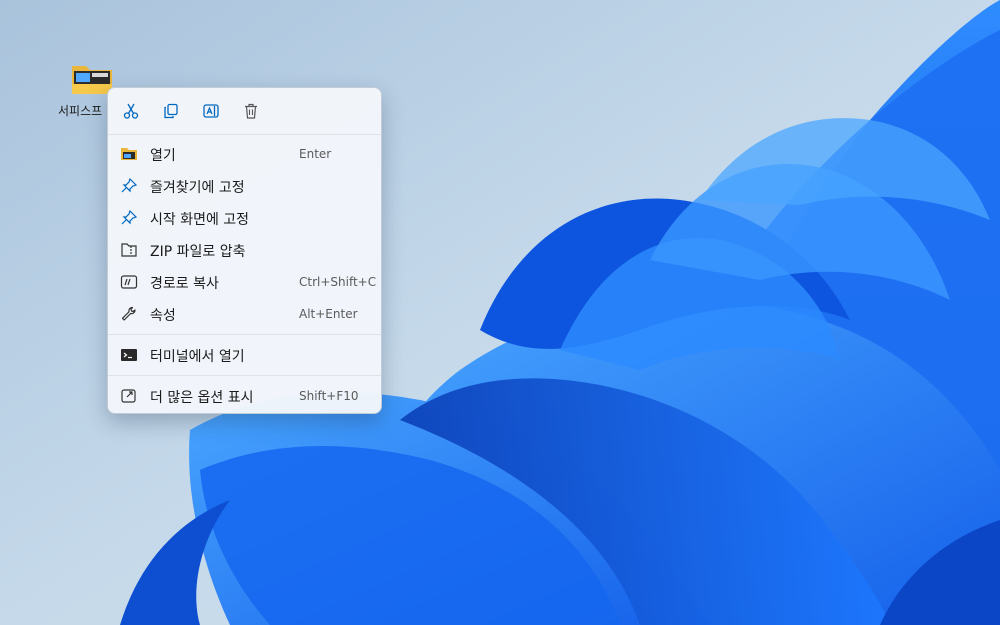  Describe the element at coordinates (244, 314) in the screenshot. I see `menu-item-properties: 속성 Alt+Enter` at that location.